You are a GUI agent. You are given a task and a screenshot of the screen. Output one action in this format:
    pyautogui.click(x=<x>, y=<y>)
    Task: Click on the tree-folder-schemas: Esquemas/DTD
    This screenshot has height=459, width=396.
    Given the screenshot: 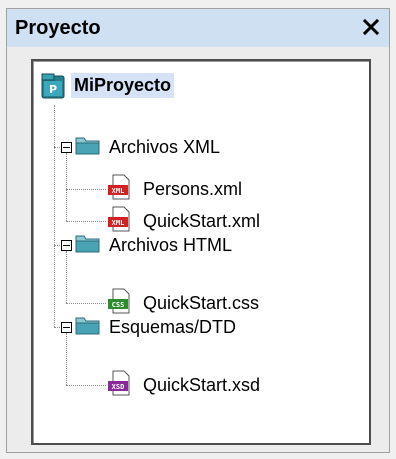 What is the action you would take?
    pyautogui.click(x=155, y=327)
    